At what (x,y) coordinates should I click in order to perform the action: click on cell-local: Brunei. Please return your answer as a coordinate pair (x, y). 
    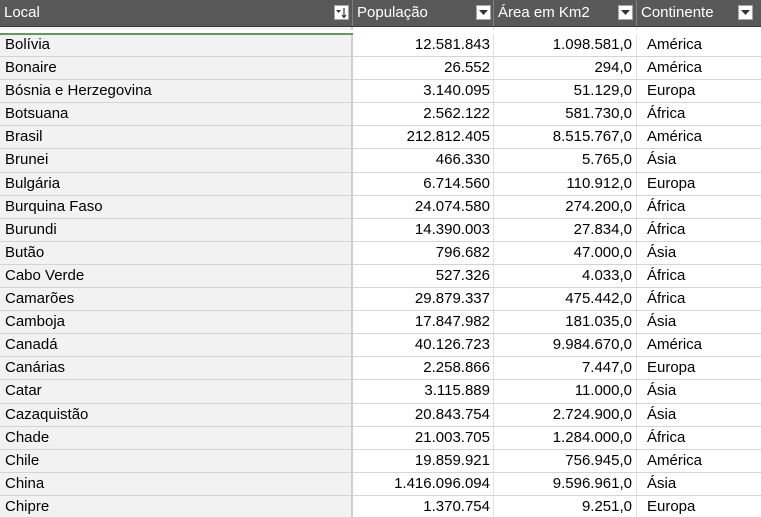
    Looking at the image, I should click on (176, 160).